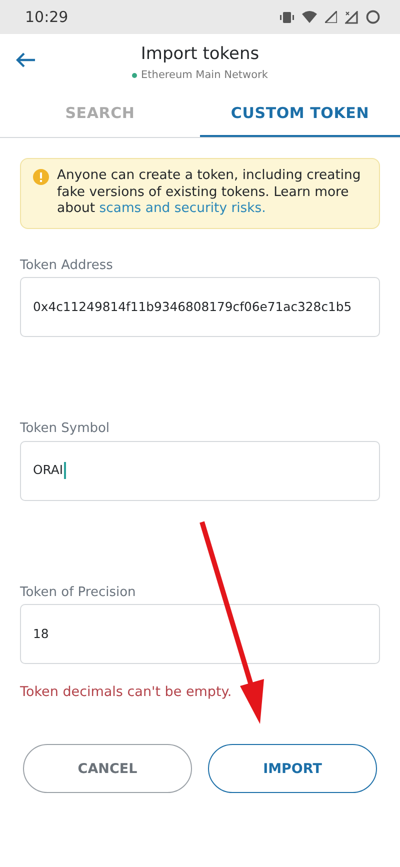 The image size is (400, 867). Describe the element at coordinates (46, 17) in the screenshot. I see `status-time: 10:29` at that location.